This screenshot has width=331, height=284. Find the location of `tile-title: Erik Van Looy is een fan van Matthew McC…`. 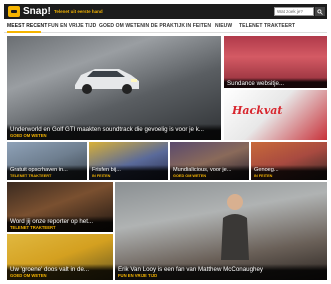

tile-title: Erik Van Looy is een fan van Matthew McC… is located at coordinates (191, 269).